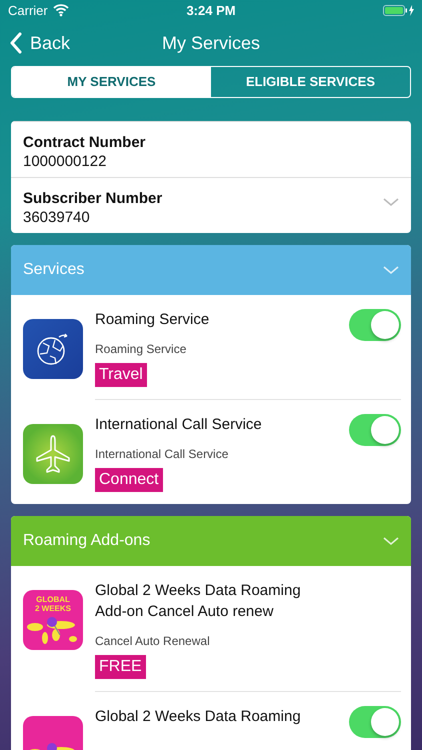  I want to click on clock-time: 3:24 PM, so click(211, 10).